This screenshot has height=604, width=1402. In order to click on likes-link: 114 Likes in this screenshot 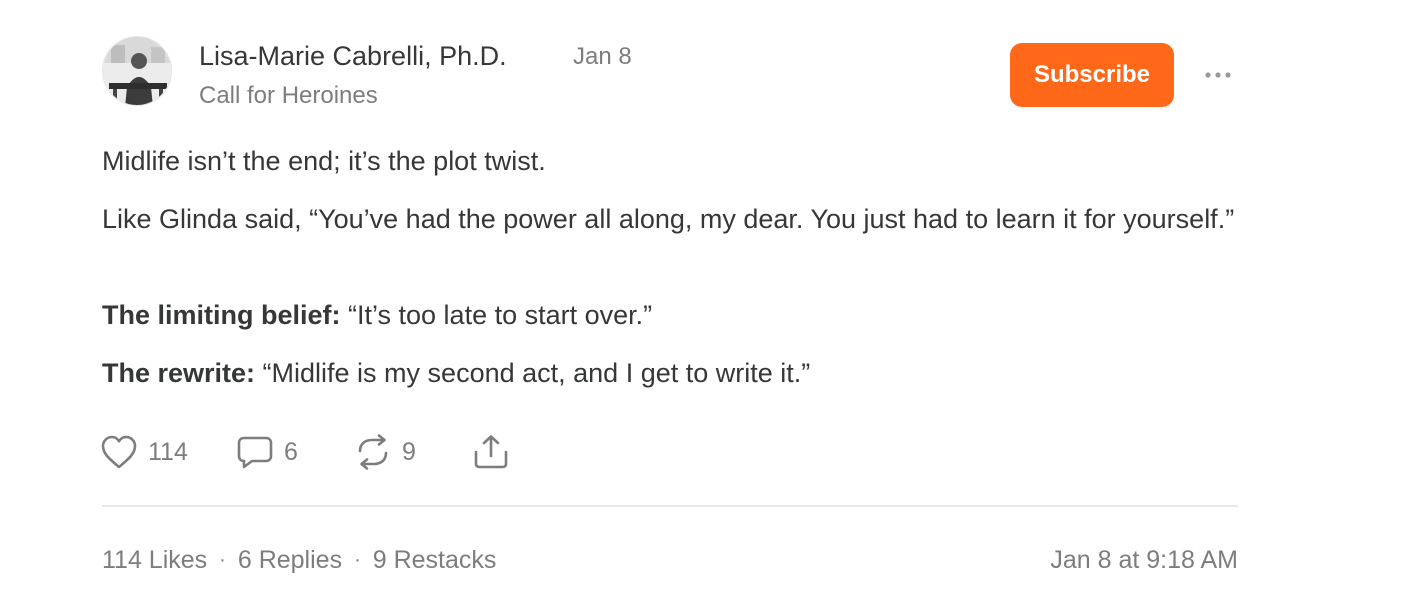, I will do `click(154, 560)`.